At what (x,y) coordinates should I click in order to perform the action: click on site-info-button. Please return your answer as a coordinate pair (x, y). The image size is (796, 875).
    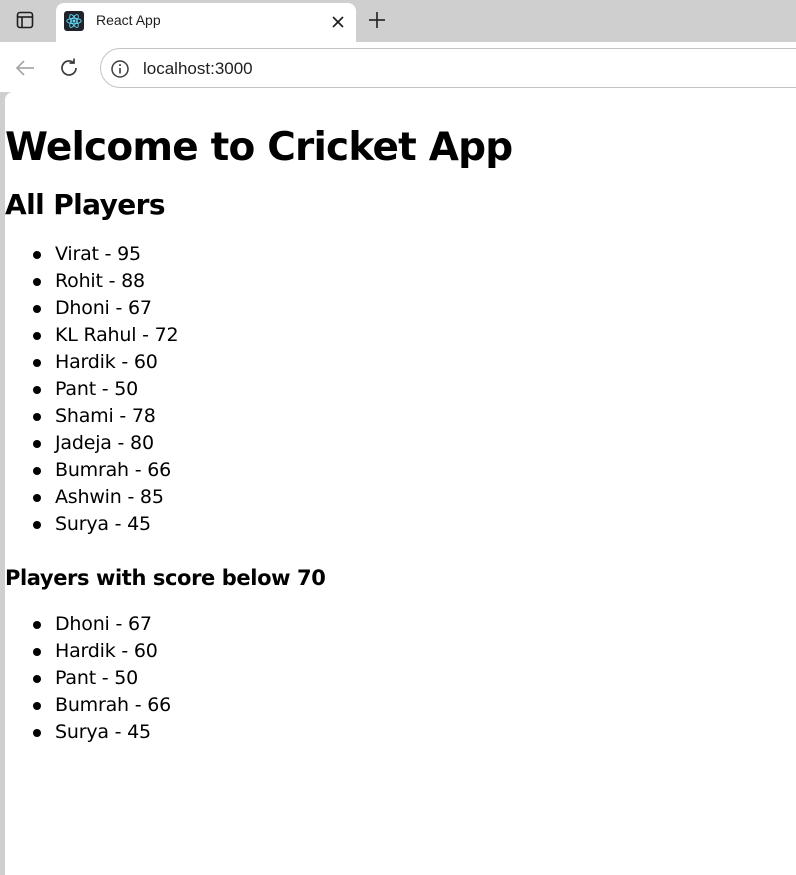
    Looking at the image, I should click on (120, 69).